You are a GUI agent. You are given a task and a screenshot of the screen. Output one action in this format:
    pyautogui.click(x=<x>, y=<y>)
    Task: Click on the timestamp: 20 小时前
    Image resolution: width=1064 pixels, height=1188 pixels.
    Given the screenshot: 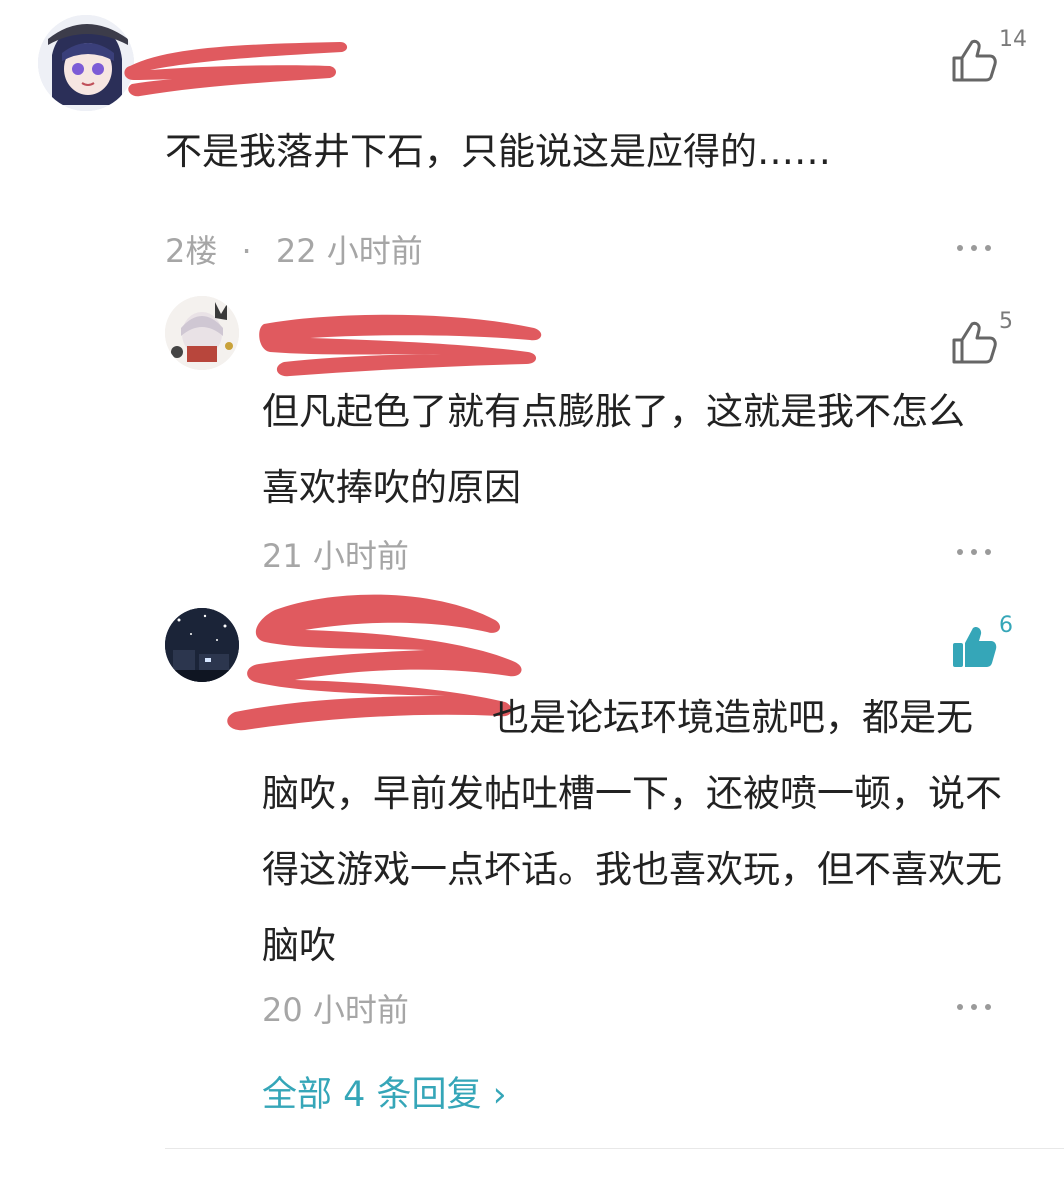 What is the action you would take?
    pyautogui.click(x=335, y=1010)
    